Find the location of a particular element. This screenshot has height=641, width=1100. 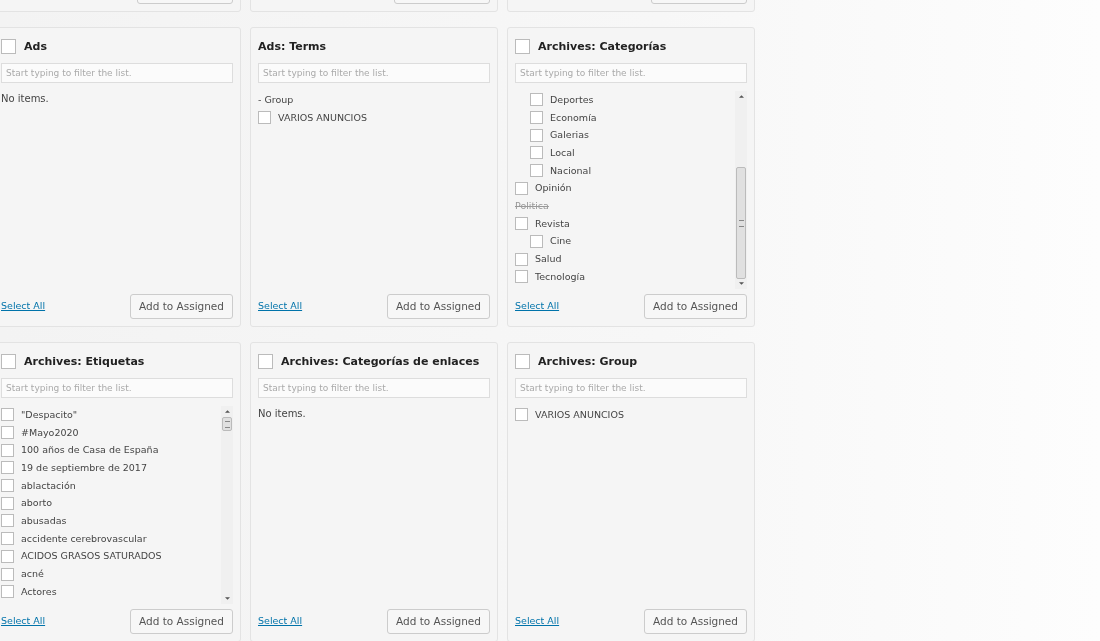

item-label: ablactación is located at coordinates (48, 485).